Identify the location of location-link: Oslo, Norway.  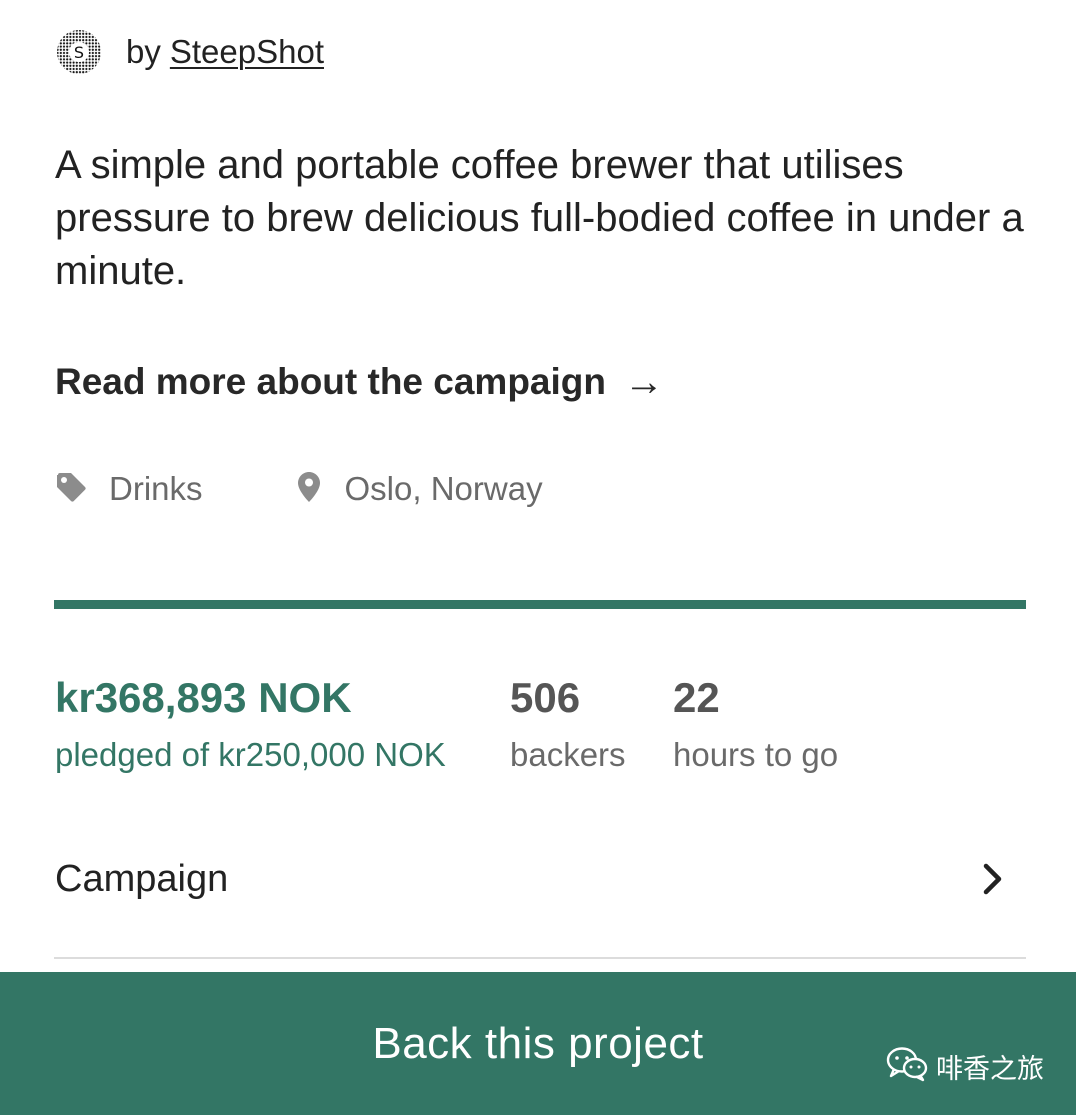
(420, 489).